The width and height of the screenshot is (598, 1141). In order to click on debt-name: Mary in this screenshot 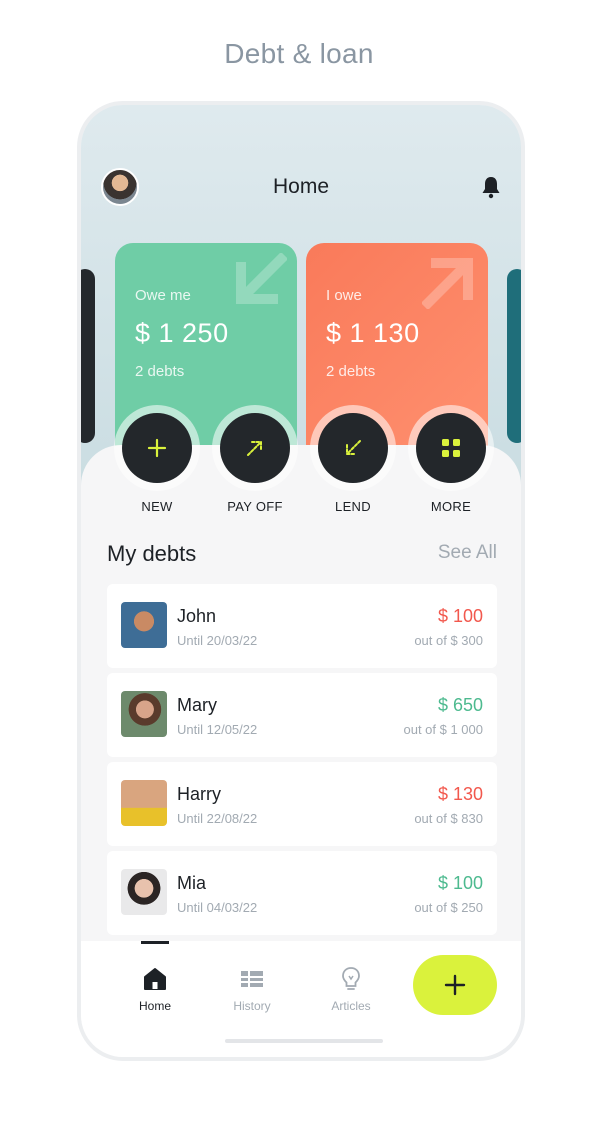, I will do `click(197, 705)`.